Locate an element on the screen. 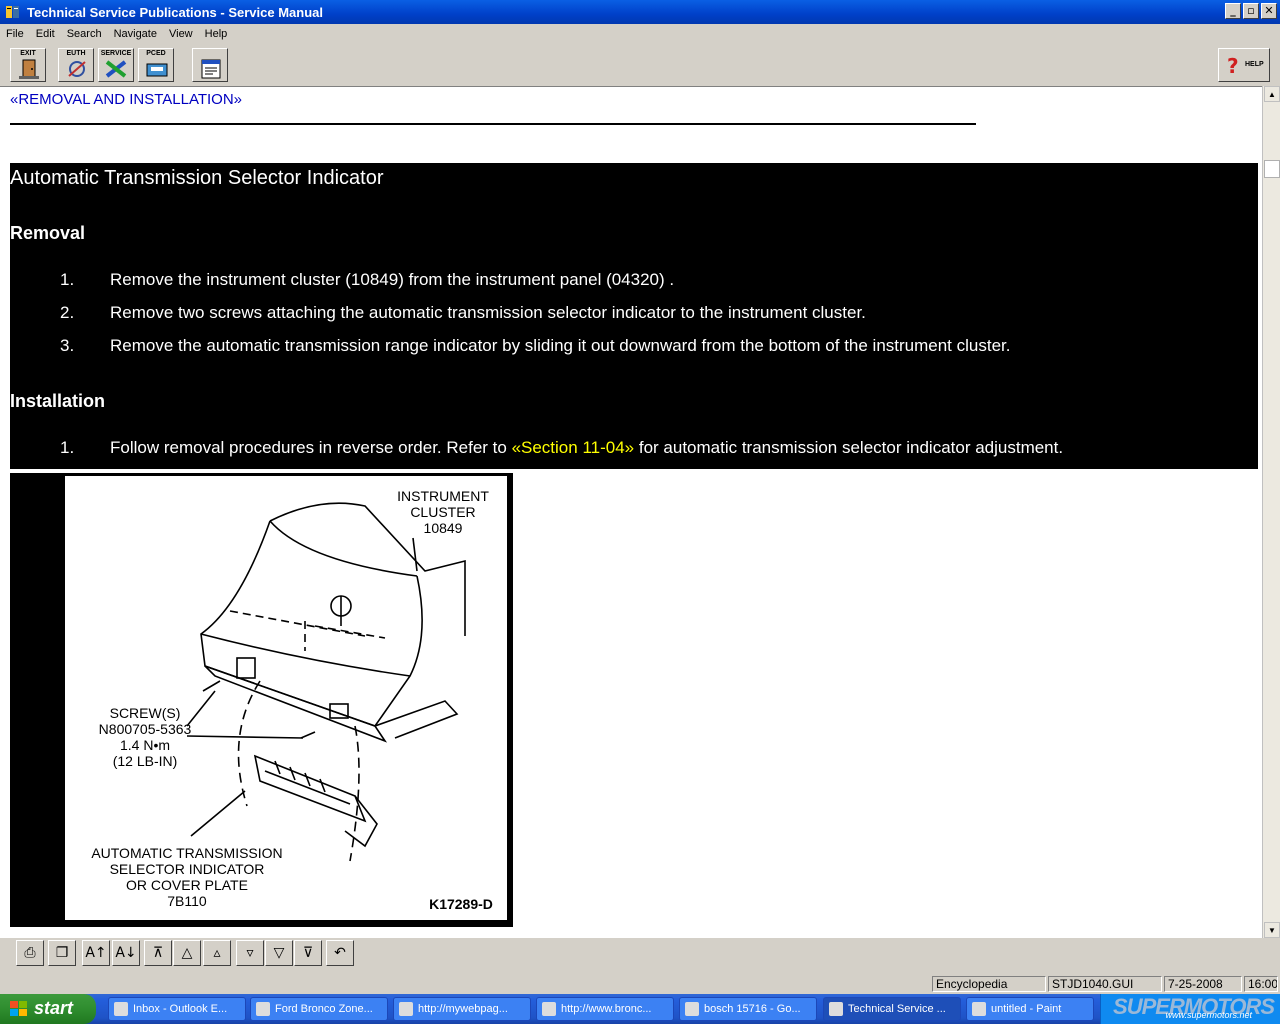 This screenshot has height=1024, width=1280. vertical-scrollbar: ▲ ▼ is located at coordinates (1271, 512).